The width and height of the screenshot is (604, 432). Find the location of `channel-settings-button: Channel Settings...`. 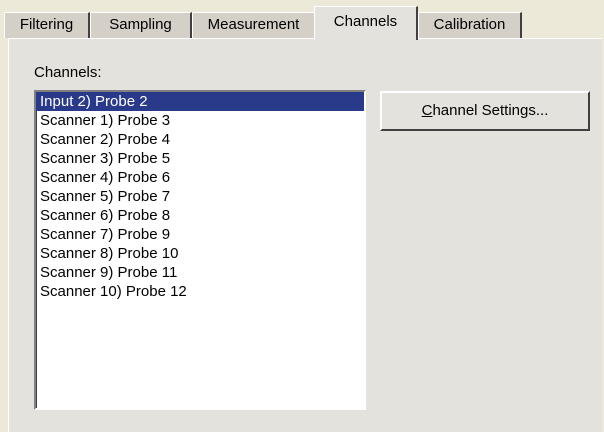

channel-settings-button: Channel Settings... is located at coordinates (485, 111).